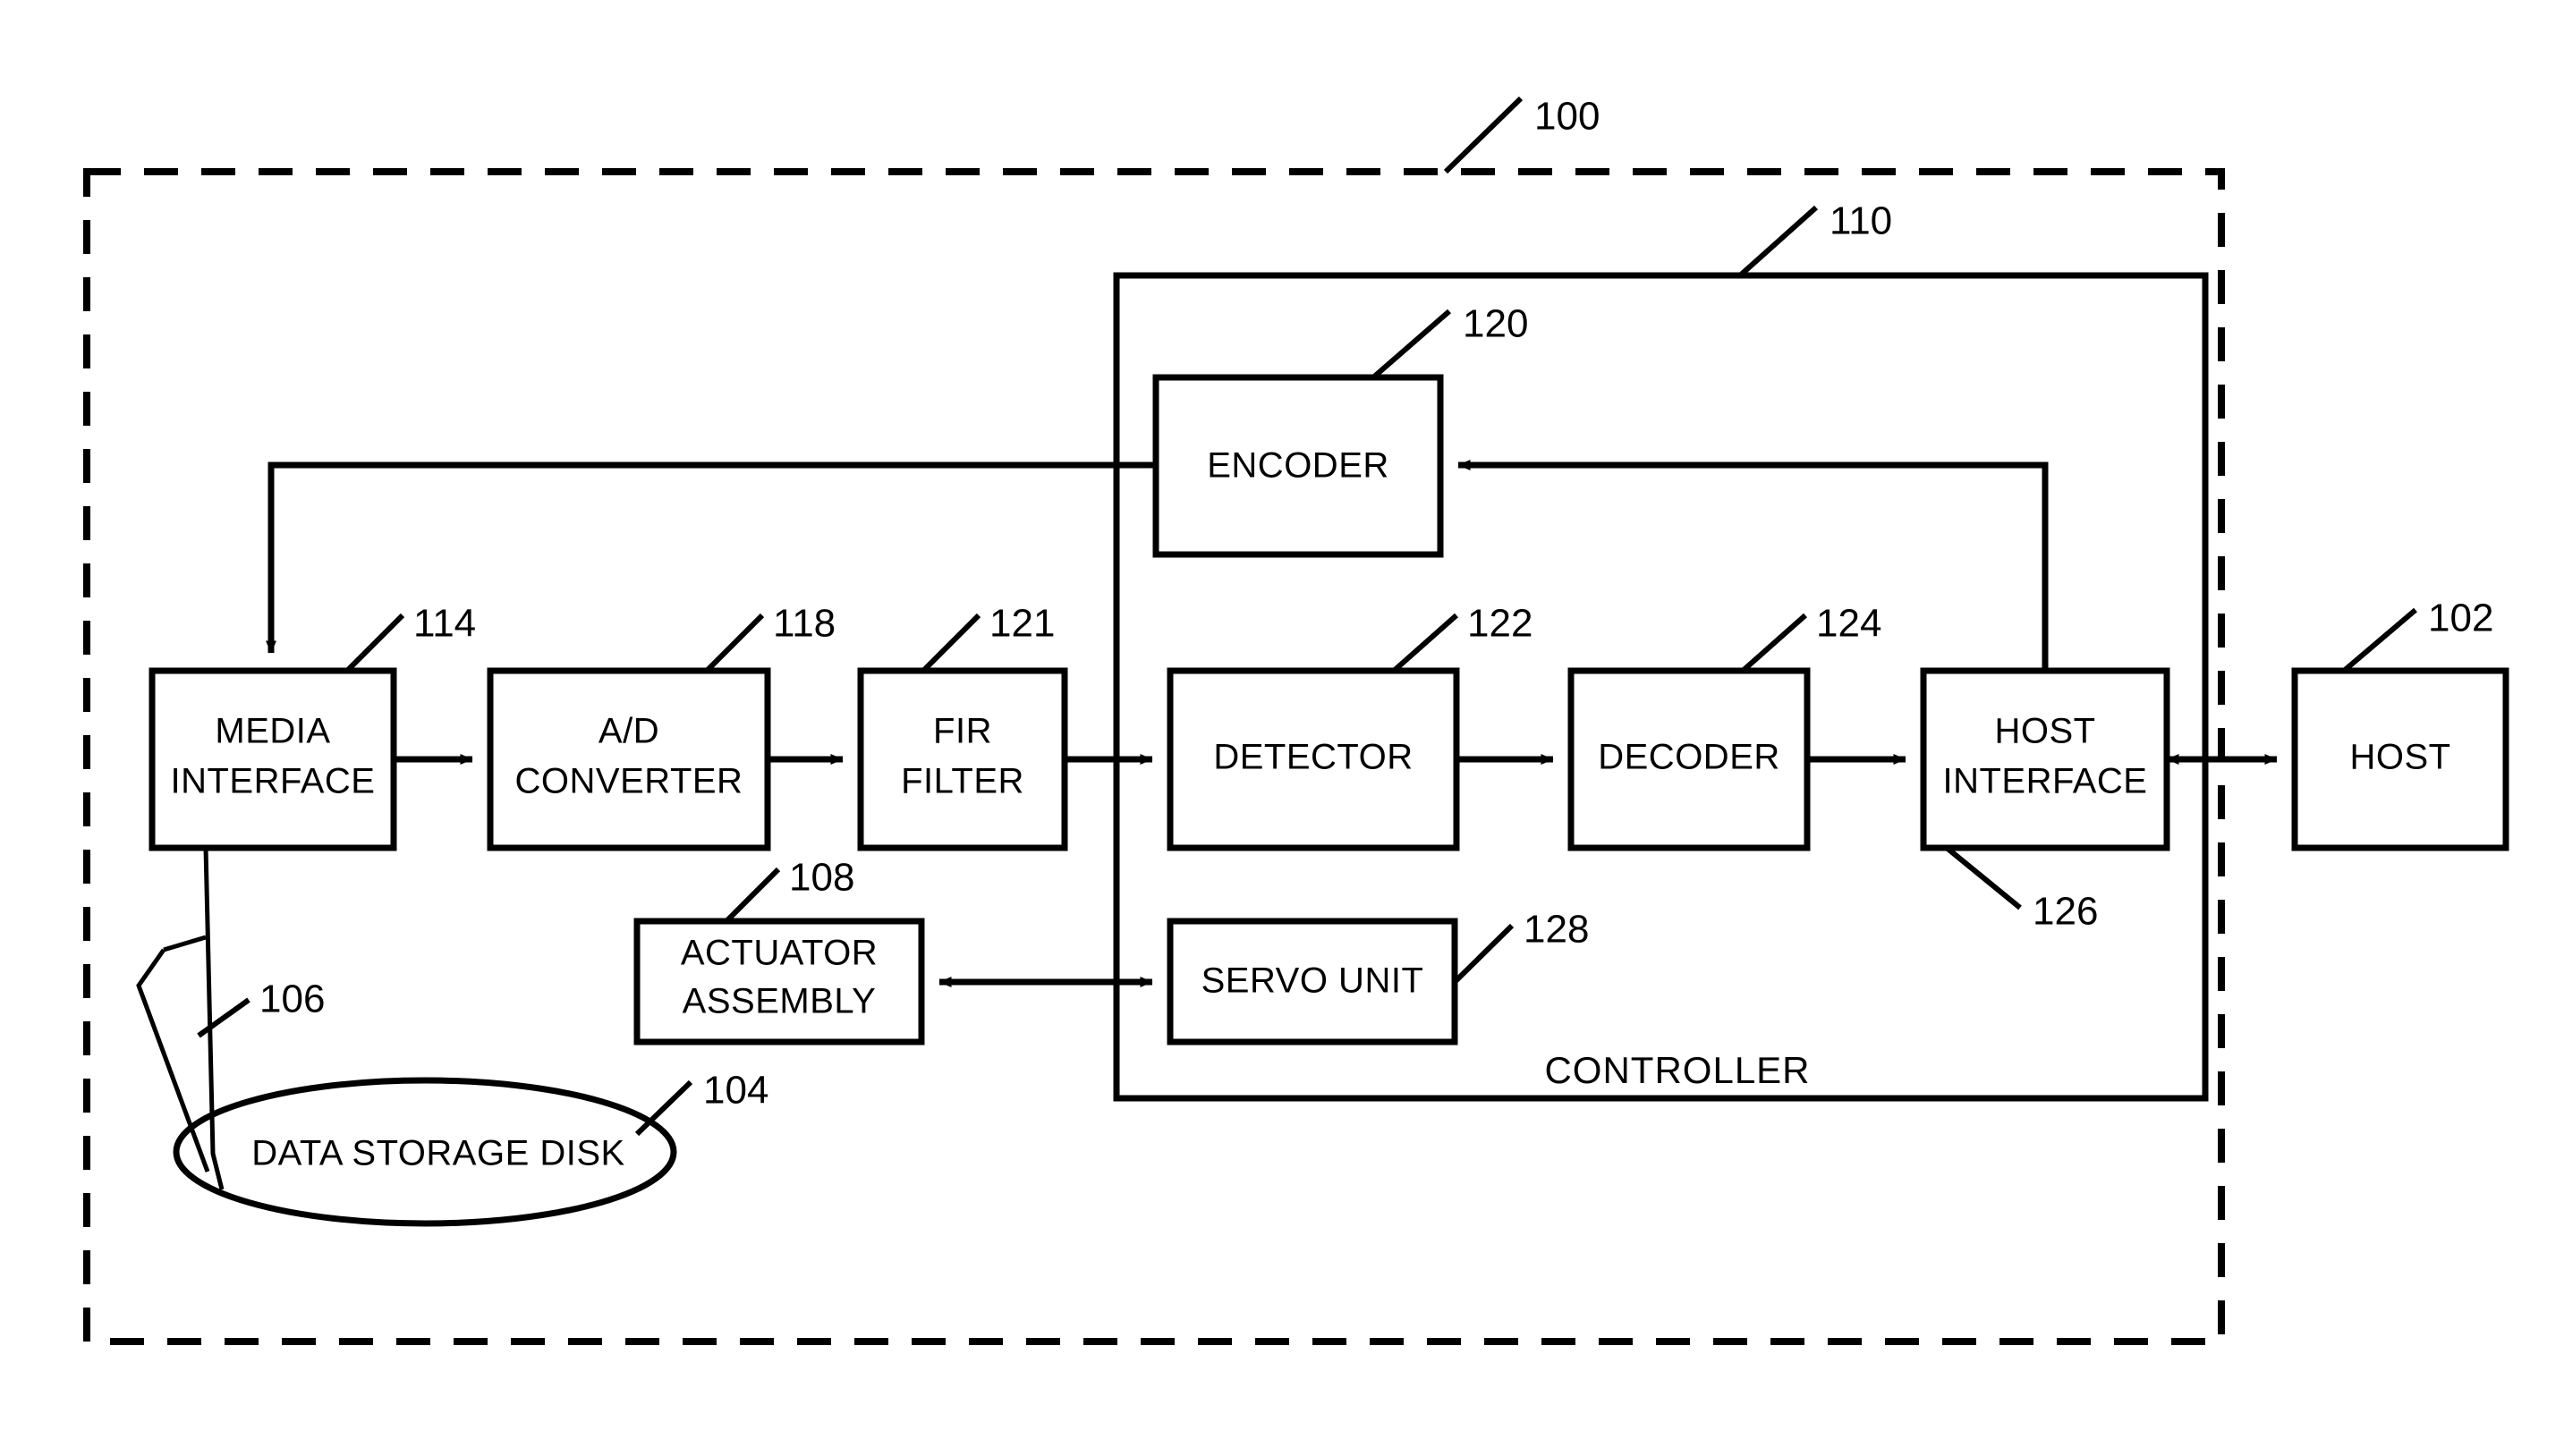 The image size is (2564, 1456). Describe the element at coordinates (2045, 731) in the screenshot. I see `host-interface-label-line1: HOST` at that location.